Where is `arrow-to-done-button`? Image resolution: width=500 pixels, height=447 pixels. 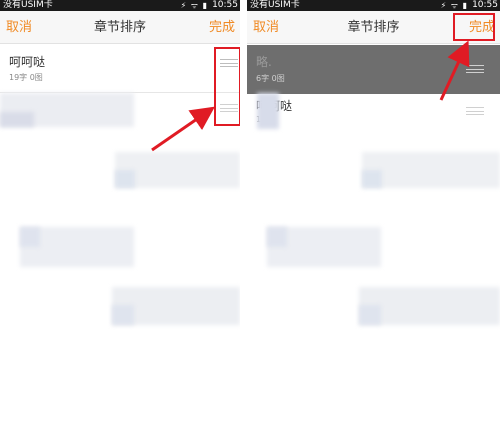 arrow-to-done-button is located at coordinates (454, 70).